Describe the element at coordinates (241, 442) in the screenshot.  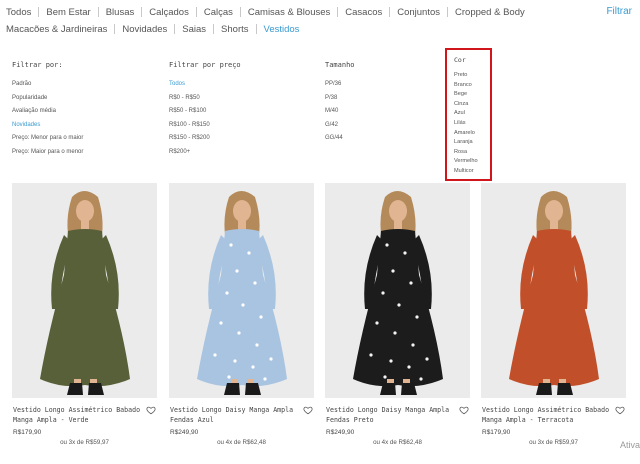
I see `product-installments: ou 4x de R$62,48` at that location.